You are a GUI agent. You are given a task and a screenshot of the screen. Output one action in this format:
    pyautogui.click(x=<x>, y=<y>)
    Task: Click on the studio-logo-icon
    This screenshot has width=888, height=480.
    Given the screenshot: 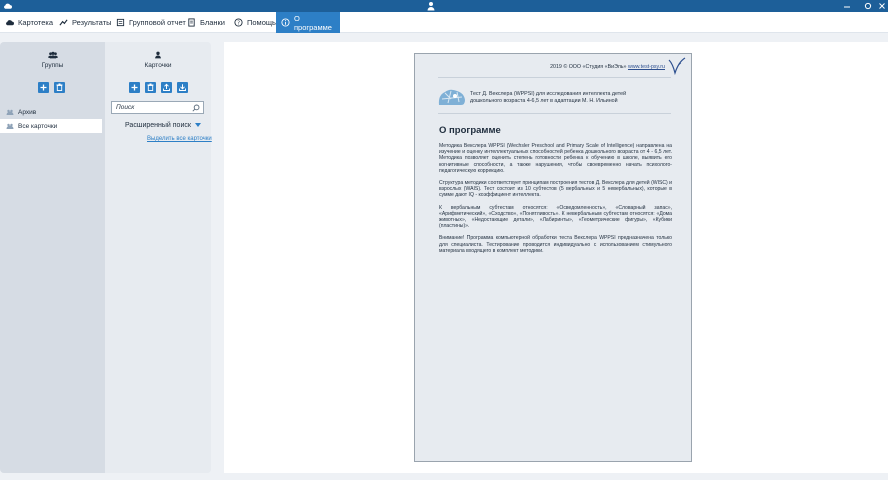 What is the action you would take?
    pyautogui.click(x=677, y=66)
    